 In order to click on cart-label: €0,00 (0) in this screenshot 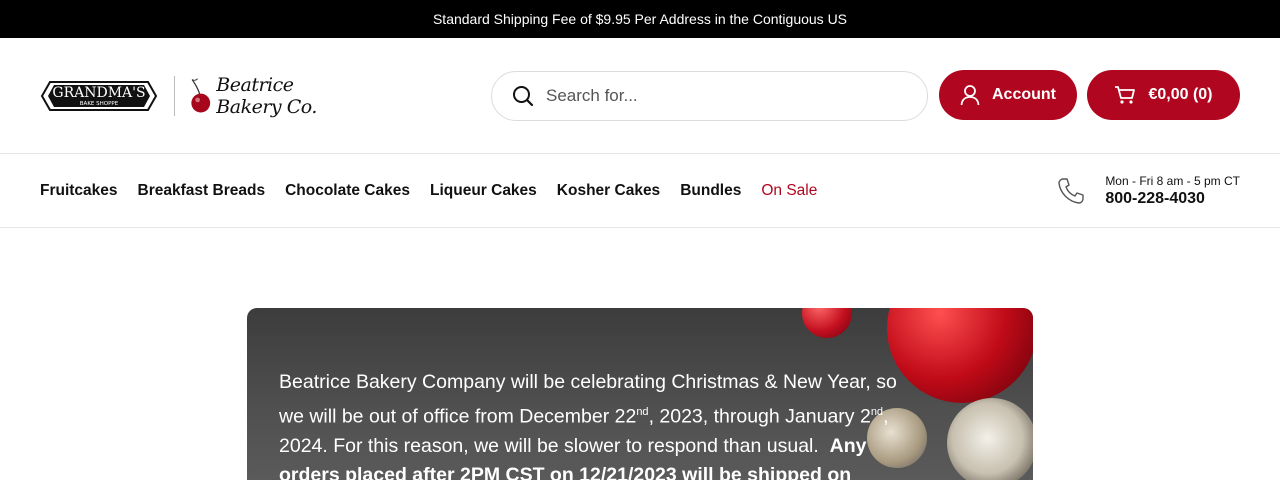, I will do `click(1180, 94)`.